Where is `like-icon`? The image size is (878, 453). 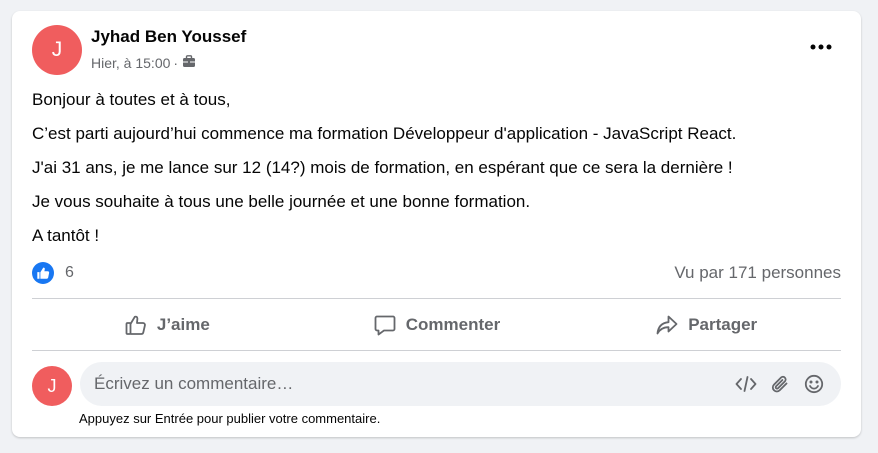 like-icon is located at coordinates (43, 273).